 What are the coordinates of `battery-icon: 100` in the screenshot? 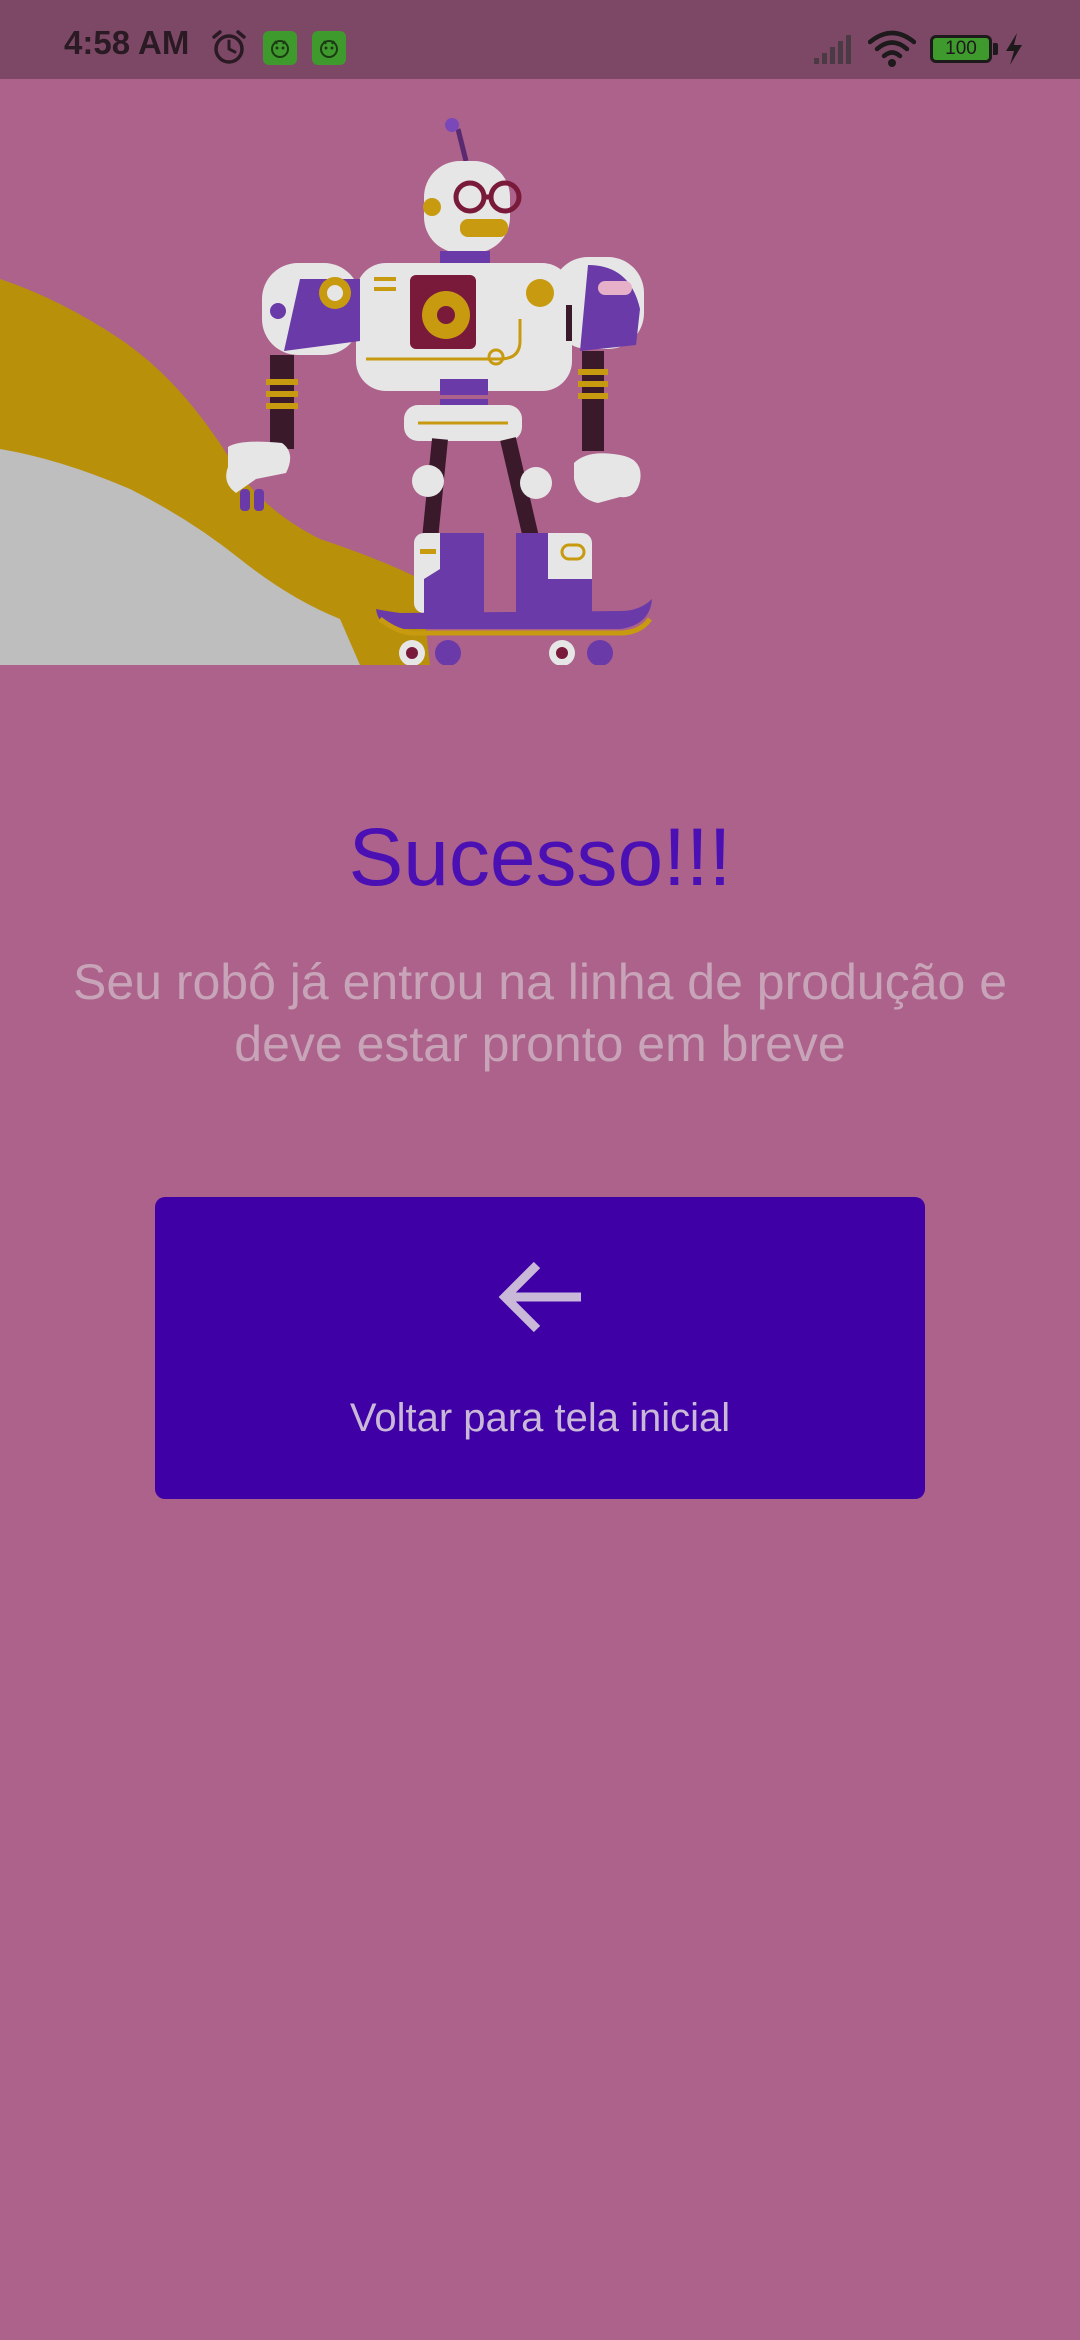 It's located at (961, 49).